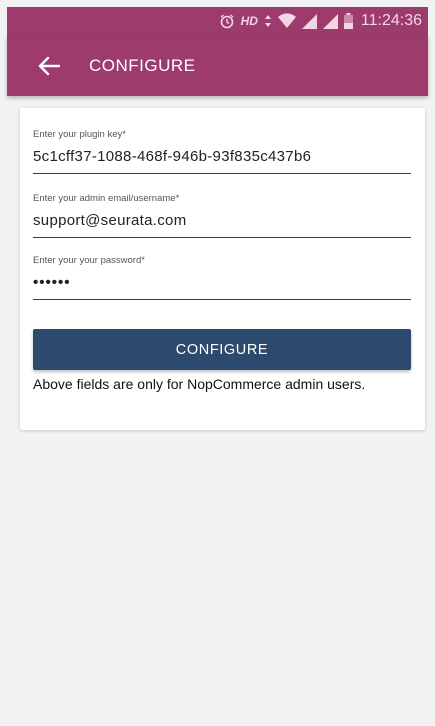 The image size is (435, 726). What do you see at coordinates (348, 21) in the screenshot?
I see `battery-icon` at bounding box center [348, 21].